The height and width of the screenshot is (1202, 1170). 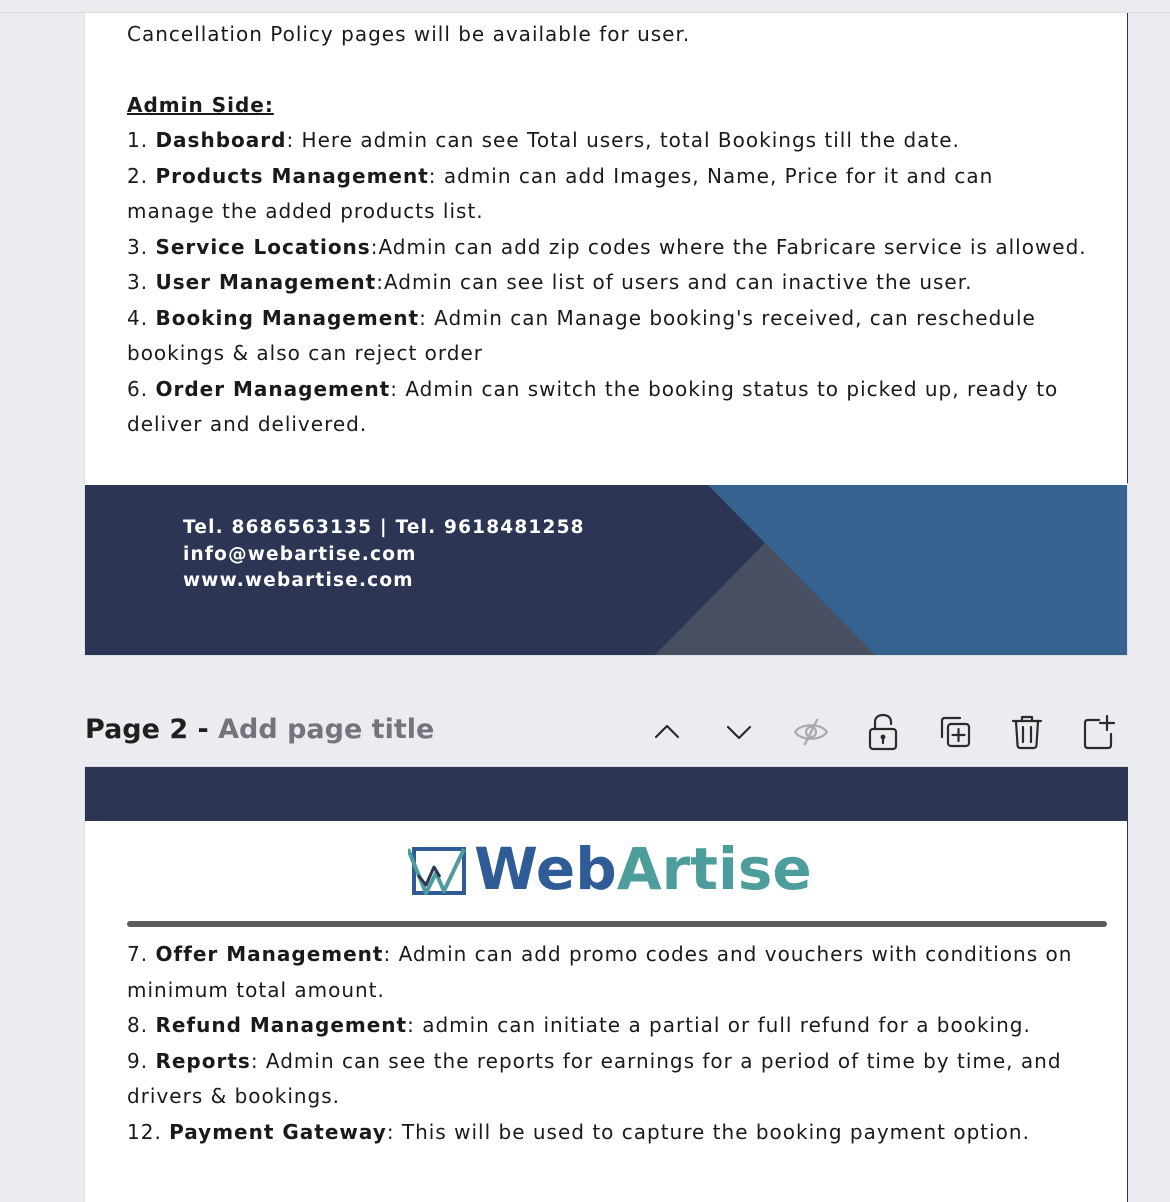 I want to click on item-number: 8., so click(x=141, y=1025).